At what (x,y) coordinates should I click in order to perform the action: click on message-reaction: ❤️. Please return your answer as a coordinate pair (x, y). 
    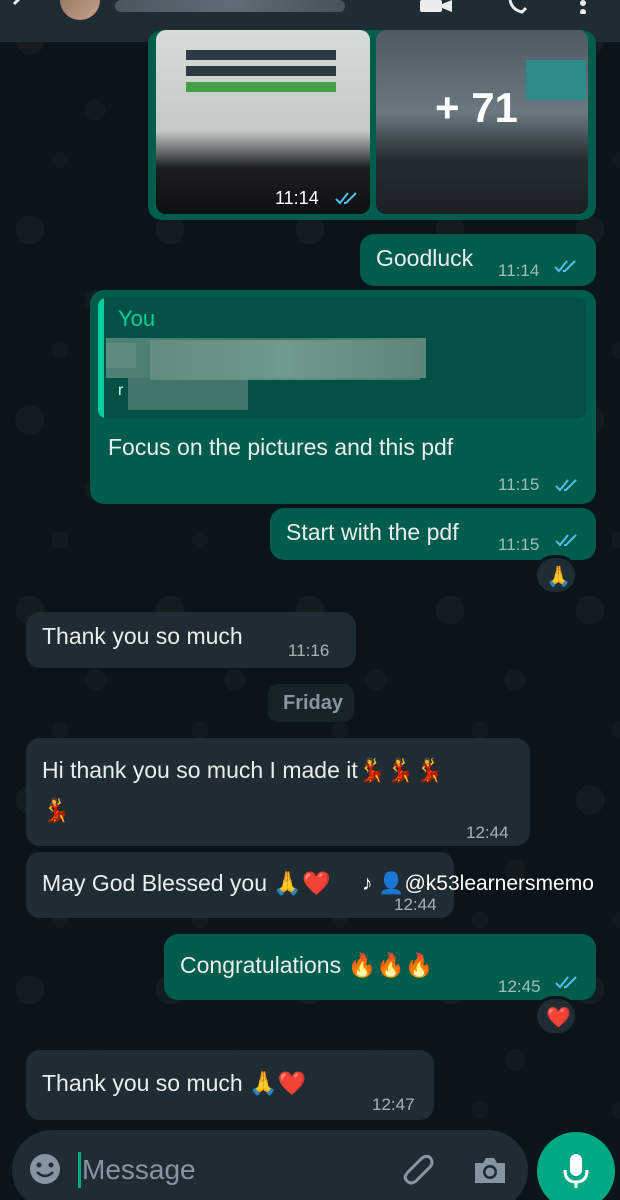
    Looking at the image, I should click on (556, 1016).